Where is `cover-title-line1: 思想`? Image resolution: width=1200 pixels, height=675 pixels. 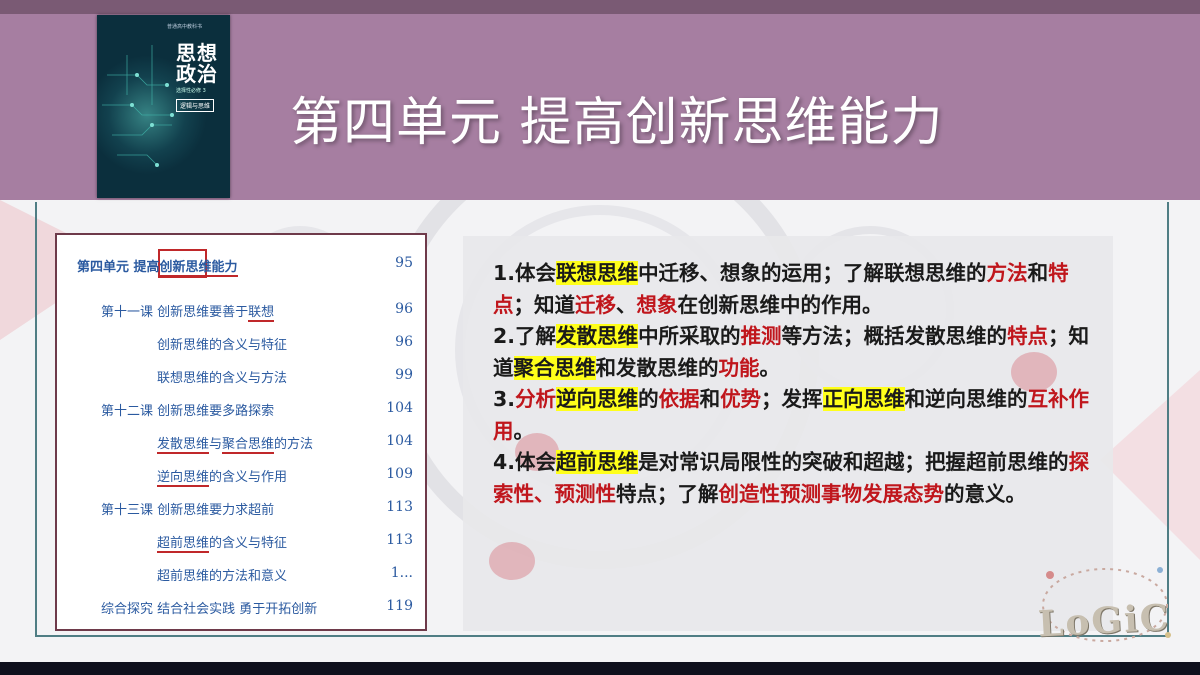
cover-title-line1: 思想 is located at coordinates (197, 53).